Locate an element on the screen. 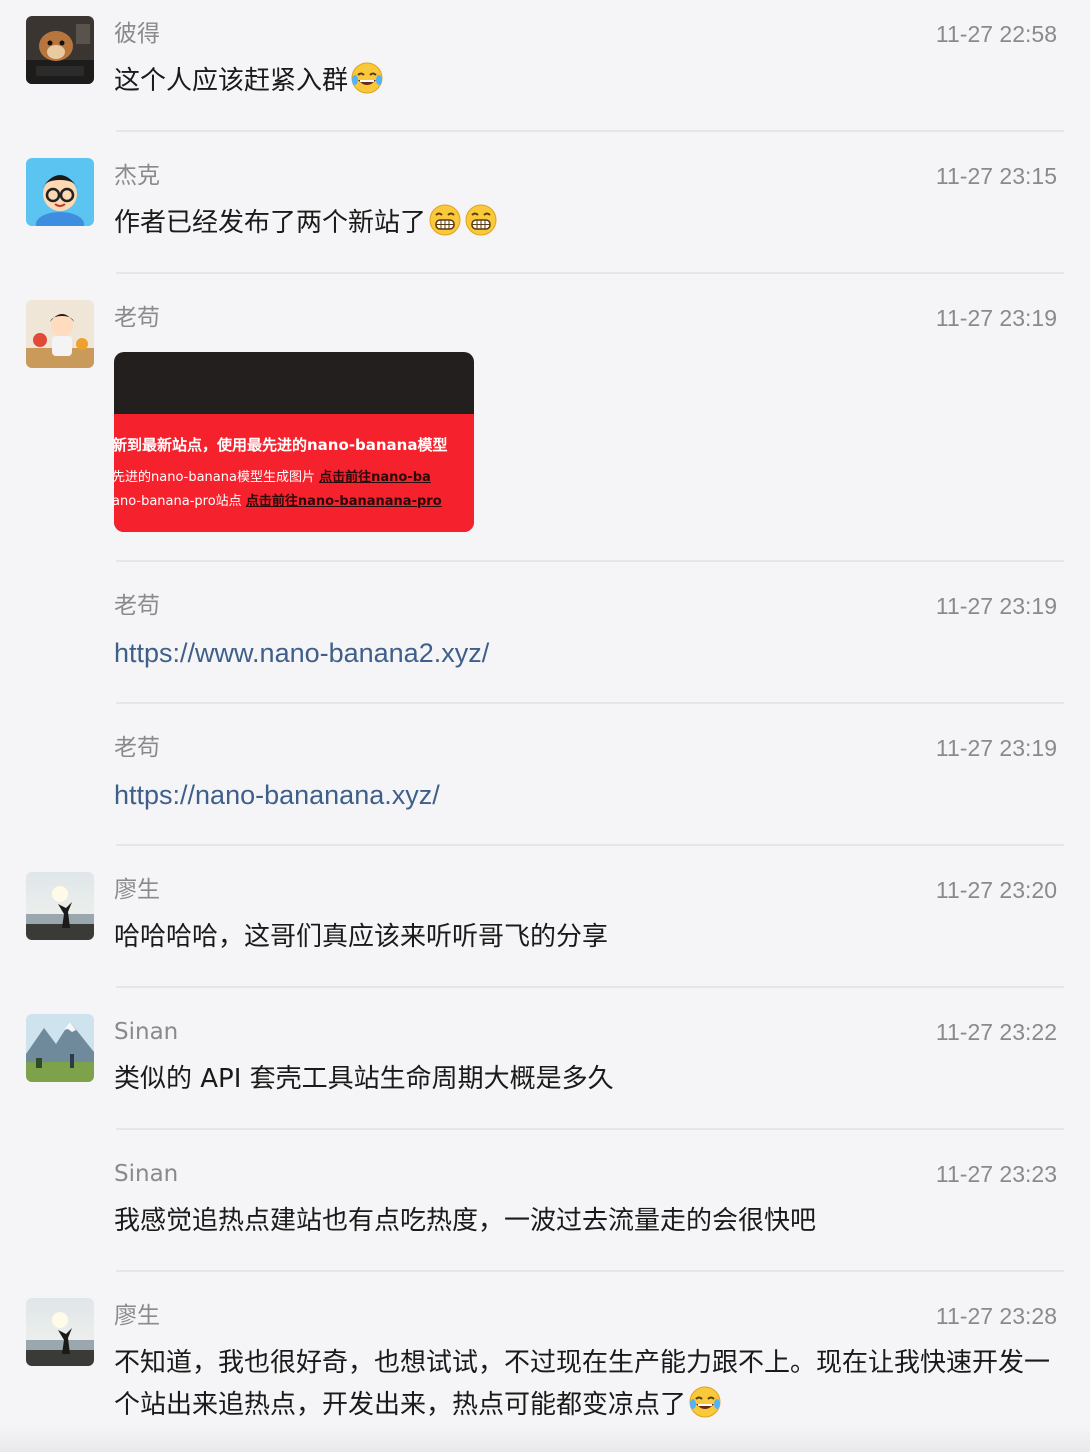  image-text: 先进的nano-banana模型生成图片 is located at coordinates (217, 477).